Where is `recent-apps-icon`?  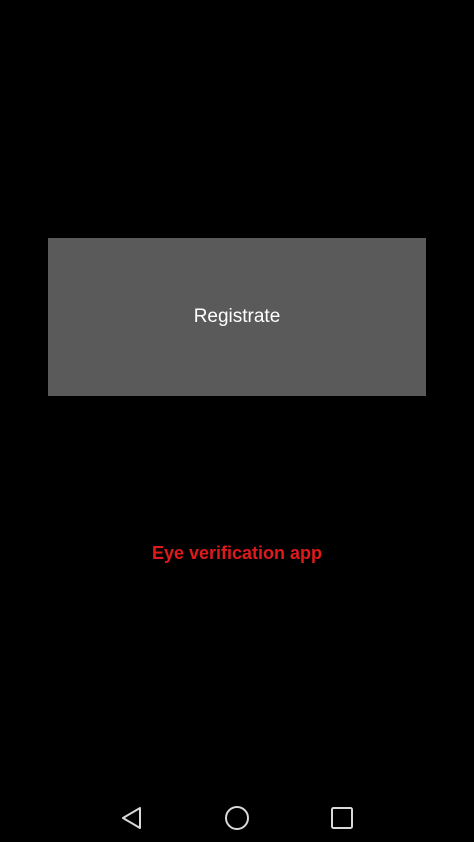 recent-apps-icon is located at coordinates (342, 818).